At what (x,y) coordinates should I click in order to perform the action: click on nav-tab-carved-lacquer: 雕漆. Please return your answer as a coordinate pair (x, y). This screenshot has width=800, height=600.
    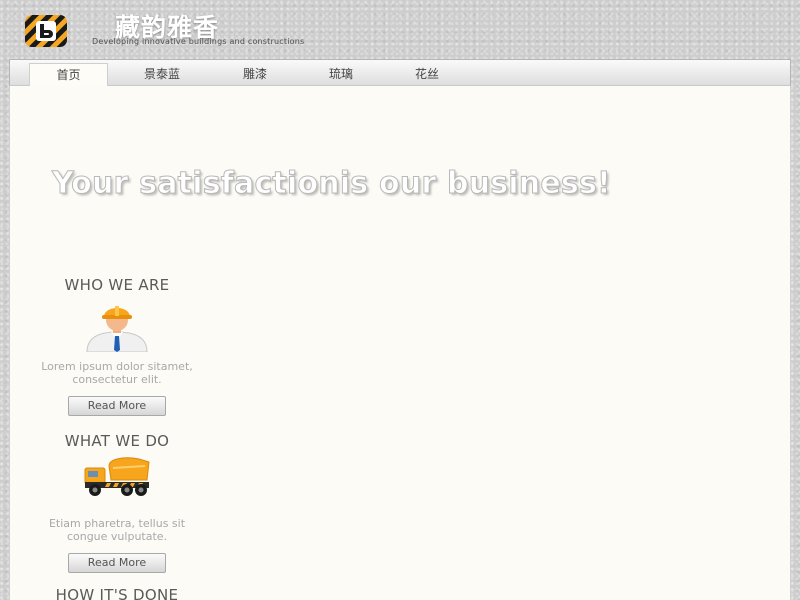
    Looking at the image, I should click on (255, 75).